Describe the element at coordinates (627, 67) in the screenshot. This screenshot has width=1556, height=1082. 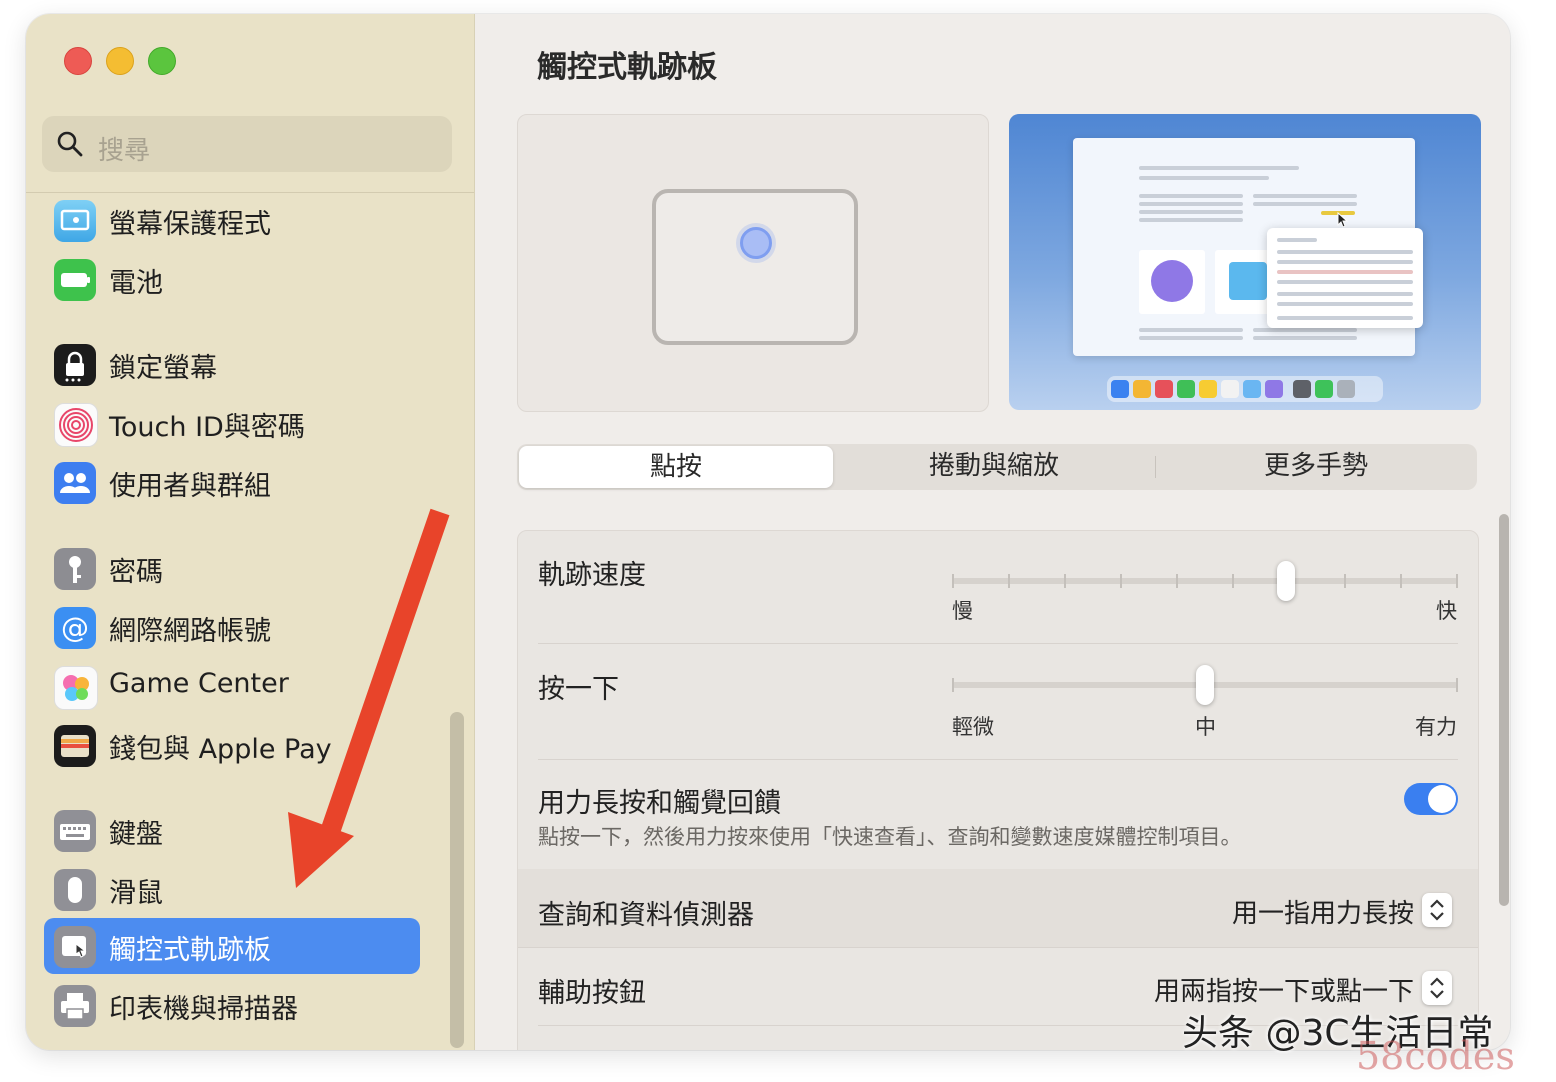
I see `page-title: 觸控式軌跡板` at that location.